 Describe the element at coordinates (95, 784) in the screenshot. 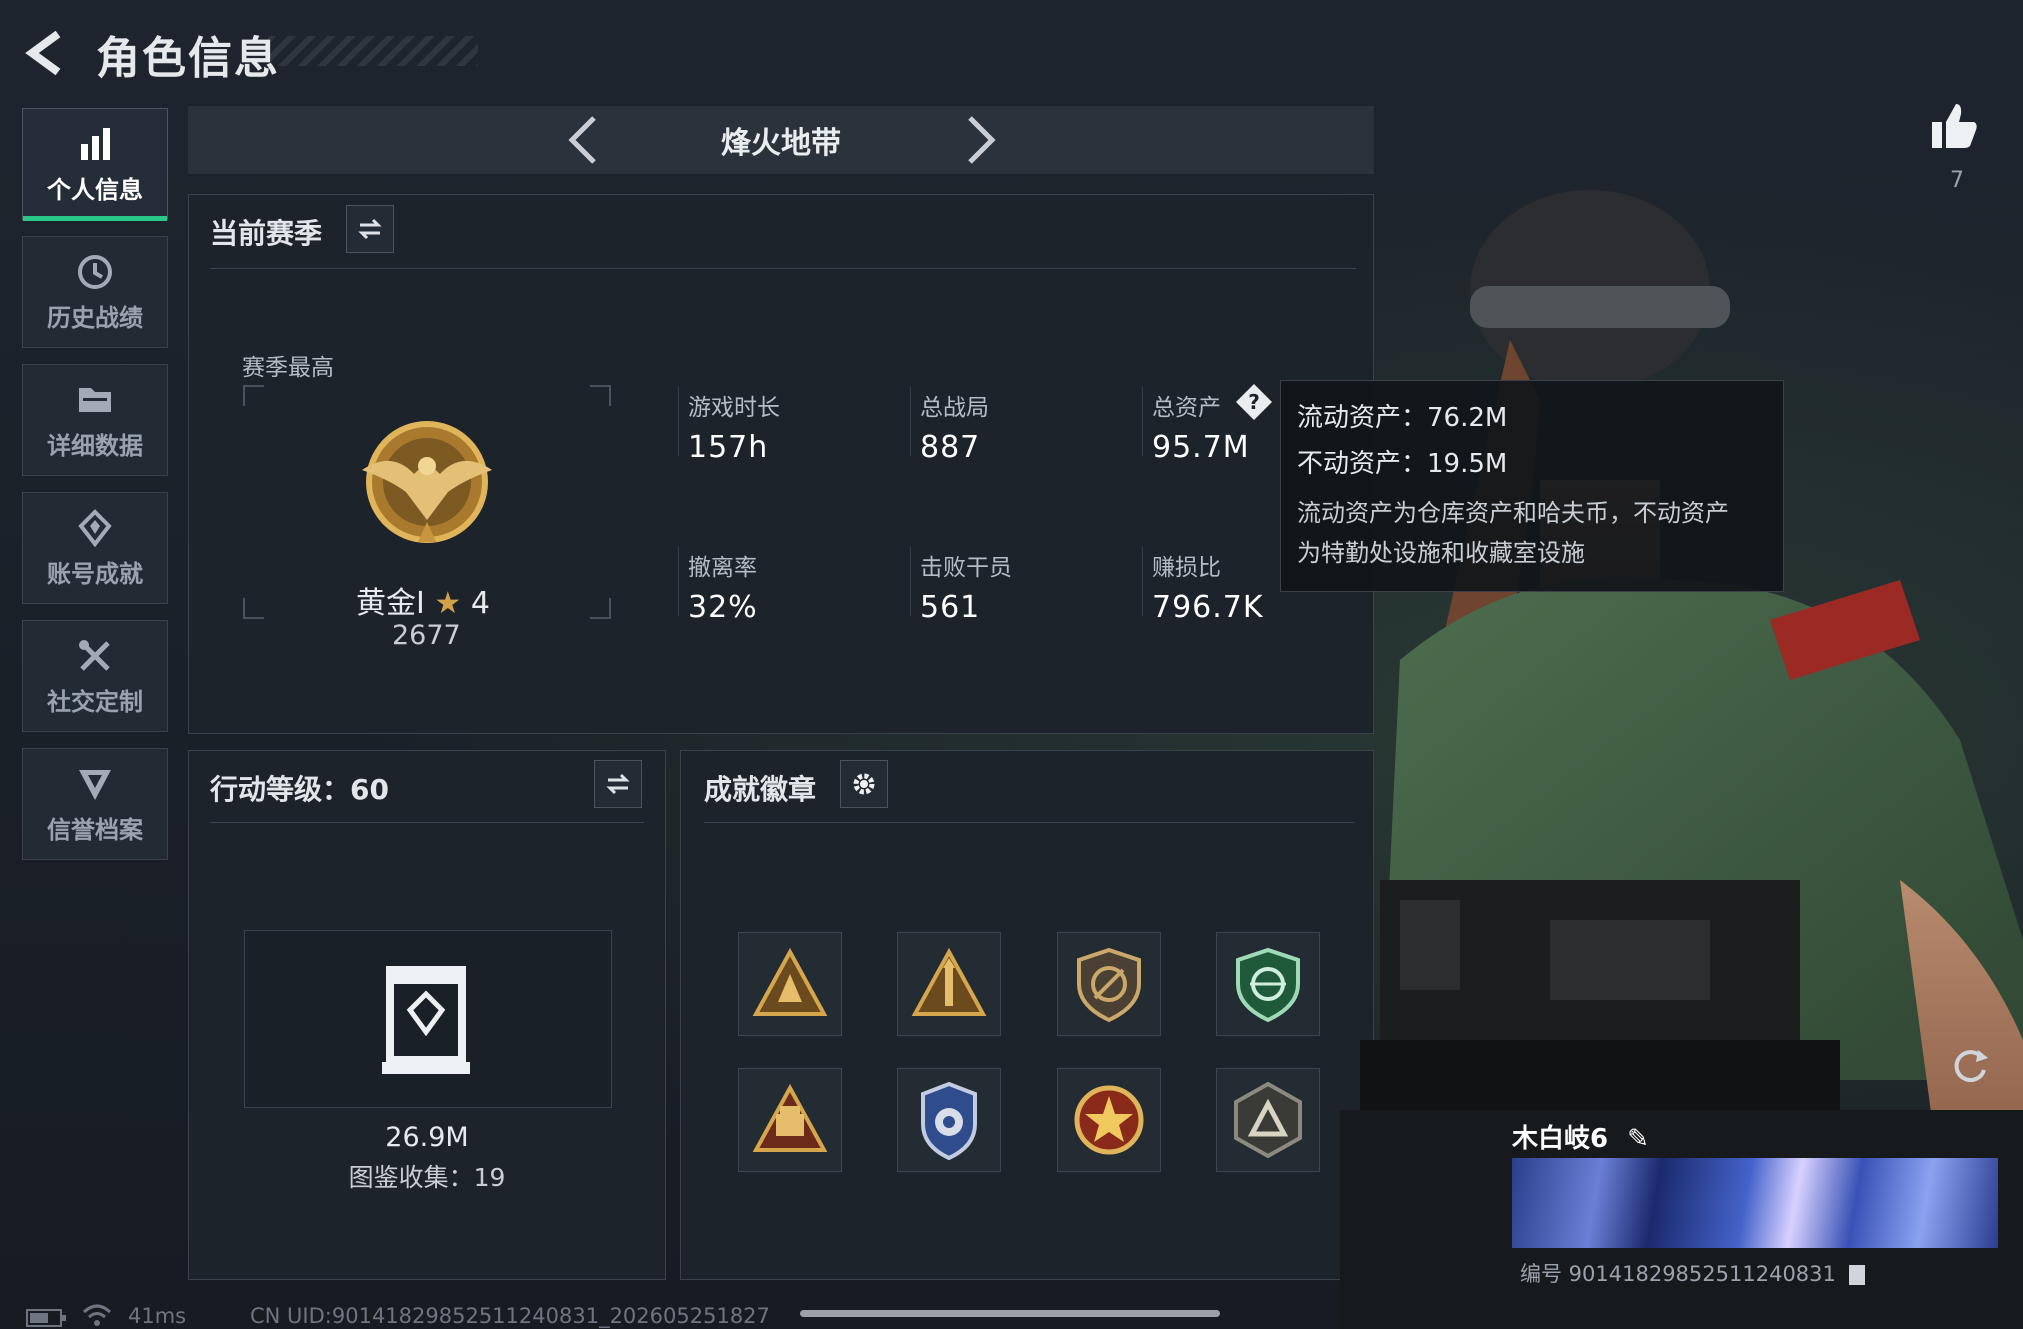

I see `reputation-icon` at that location.